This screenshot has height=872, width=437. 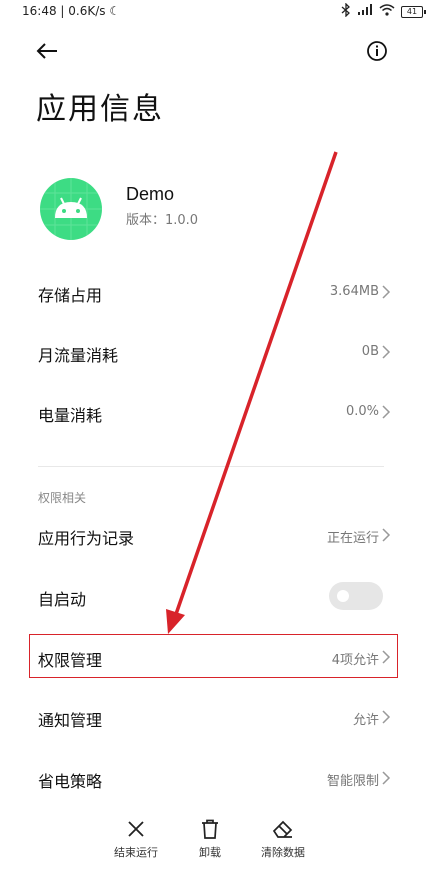 What do you see at coordinates (356, 596) in the screenshot?
I see `auto-start-toggle` at bounding box center [356, 596].